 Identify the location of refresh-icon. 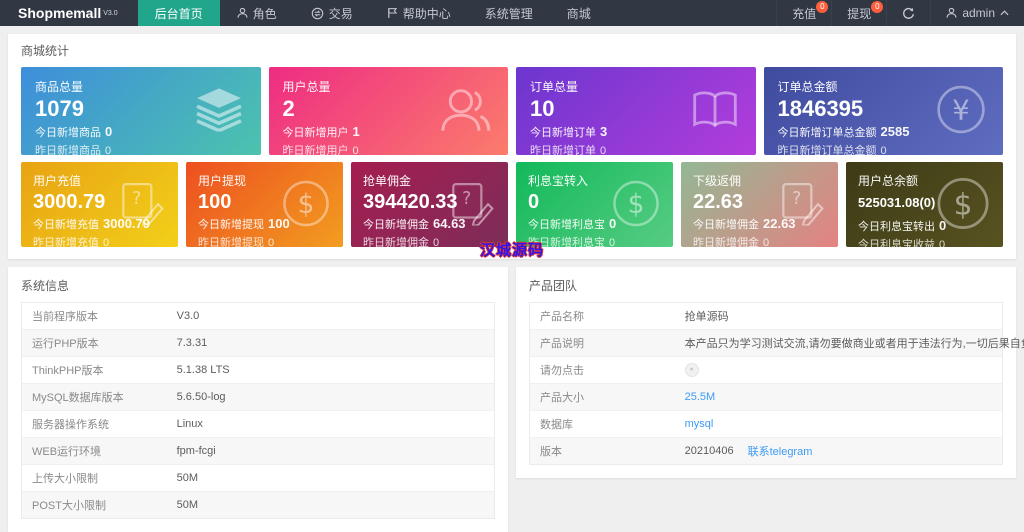
(908, 13).